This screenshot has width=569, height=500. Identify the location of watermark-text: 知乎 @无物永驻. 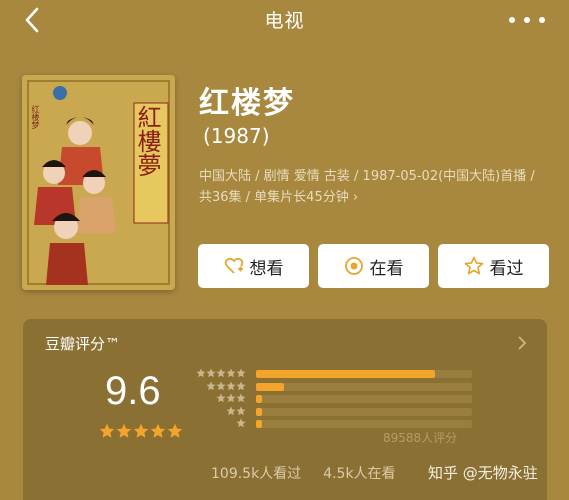
(483, 473).